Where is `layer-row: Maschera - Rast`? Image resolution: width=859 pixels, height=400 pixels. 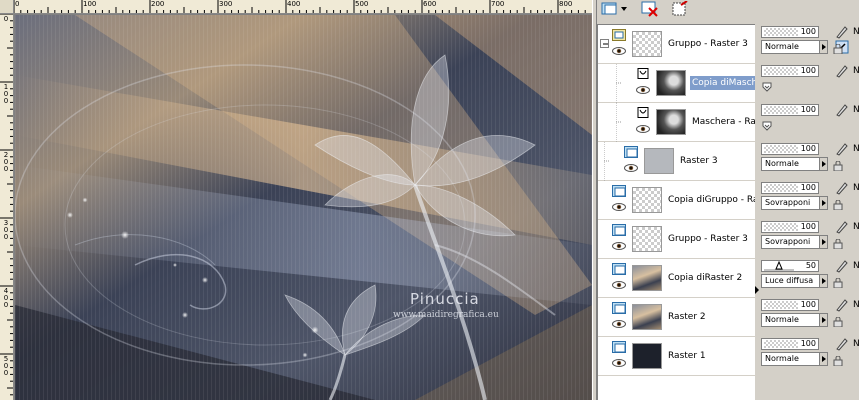
layer-row: Maschera - Rast is located at coordinates (677, 122).